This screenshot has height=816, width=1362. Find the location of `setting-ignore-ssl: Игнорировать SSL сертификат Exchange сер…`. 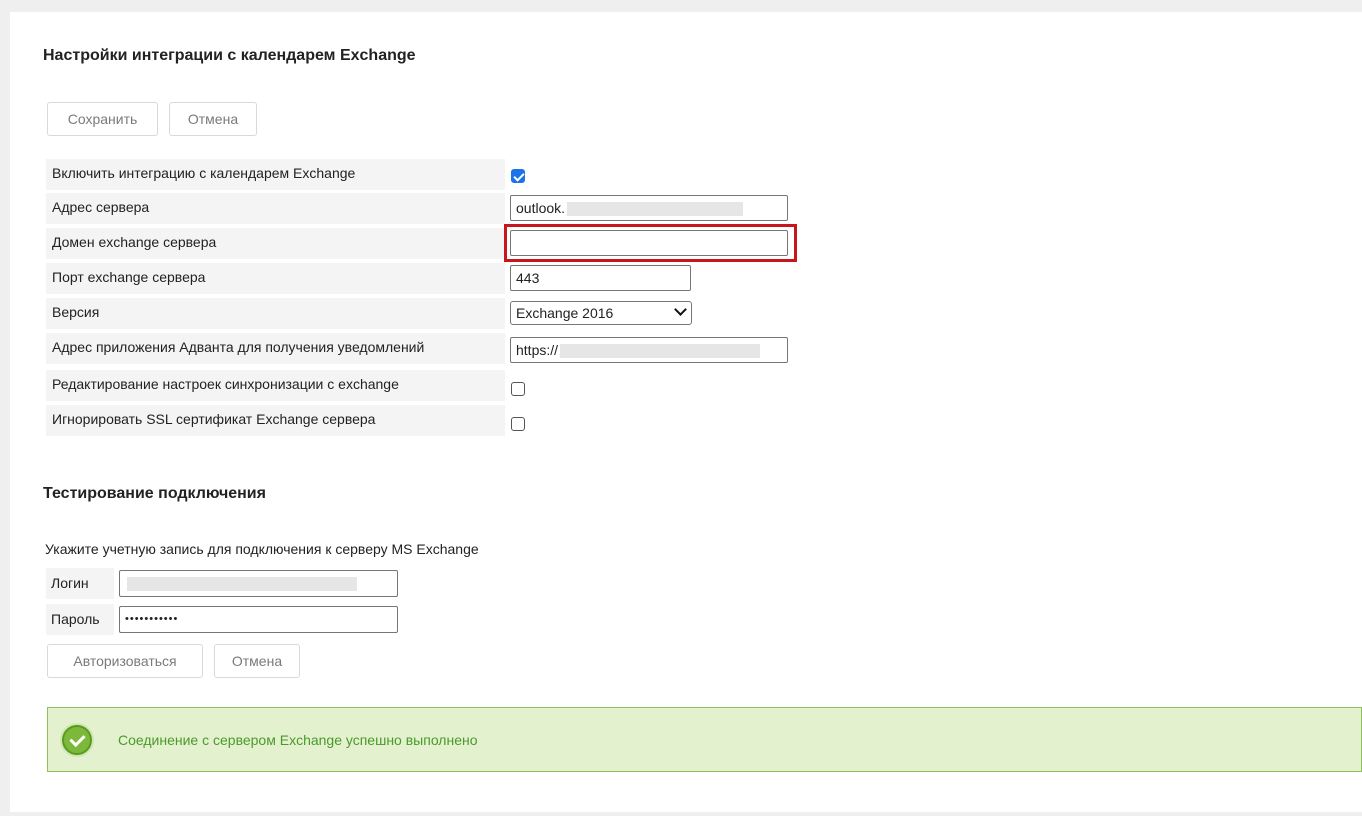

setting-ignore-ssl: Игнорировать SSL сертификат Exchange сер… is located at coordinates (426, 421).